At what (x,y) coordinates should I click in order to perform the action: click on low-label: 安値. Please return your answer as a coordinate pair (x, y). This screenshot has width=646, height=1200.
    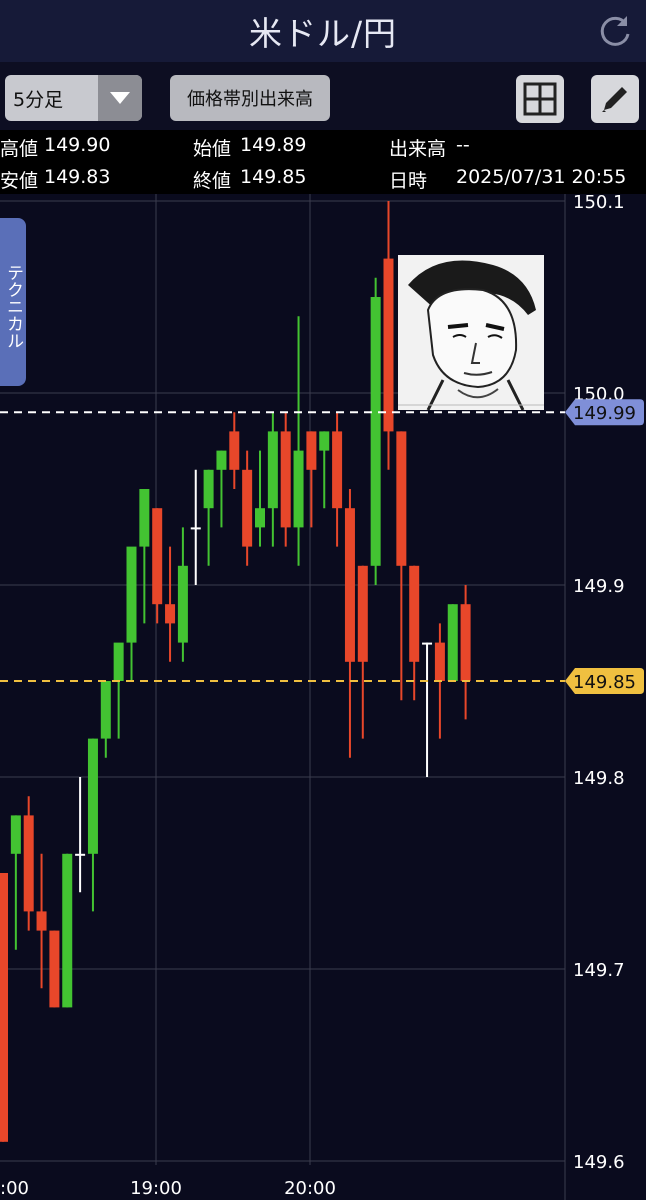
    Looking at the image, I should click on (19, 181).